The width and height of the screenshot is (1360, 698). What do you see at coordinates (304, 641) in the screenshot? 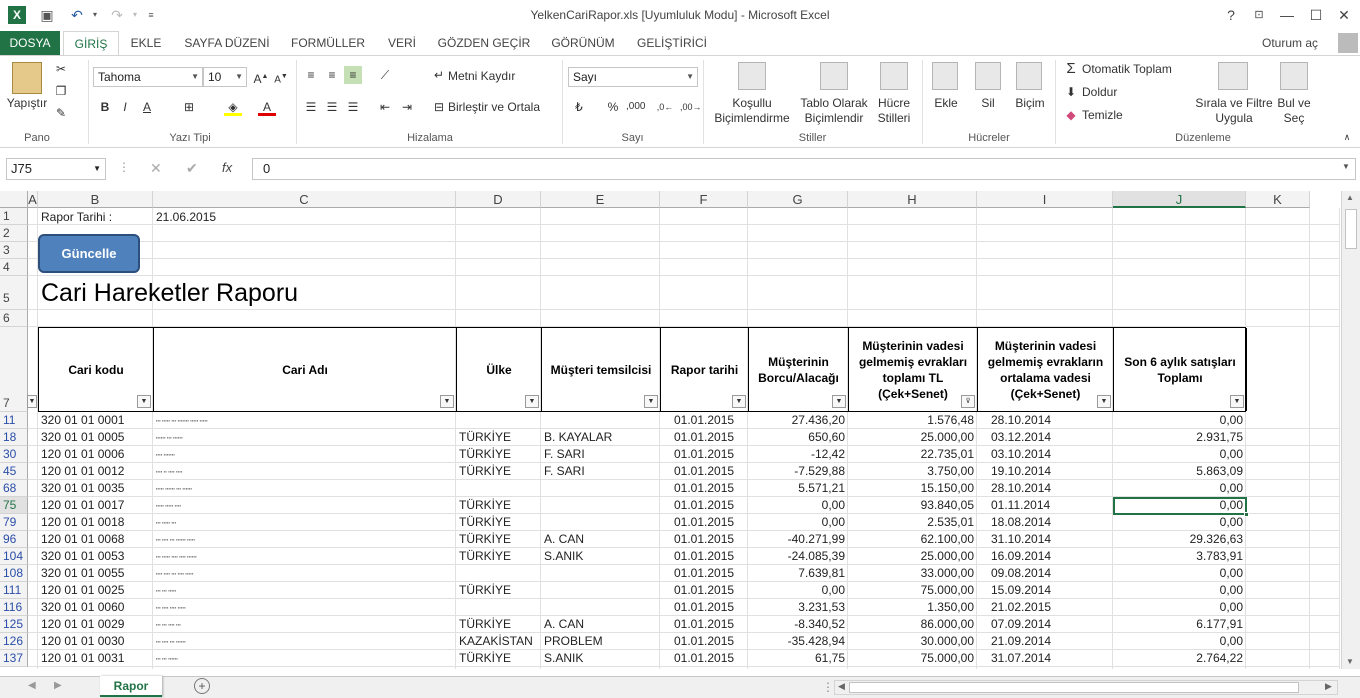
I see `cell-name: ▪▪▪ ▪▪▪▪ ▪▪▪ ▪▪▪▪▪▪` at bounding box center [304, 641].